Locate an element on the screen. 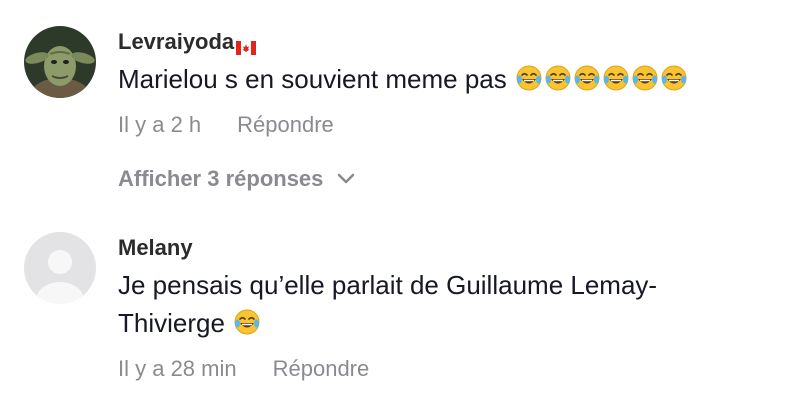 The width and height of the screenshot is (810, 402). username-text: Melany is located at coordinates (155, 247).